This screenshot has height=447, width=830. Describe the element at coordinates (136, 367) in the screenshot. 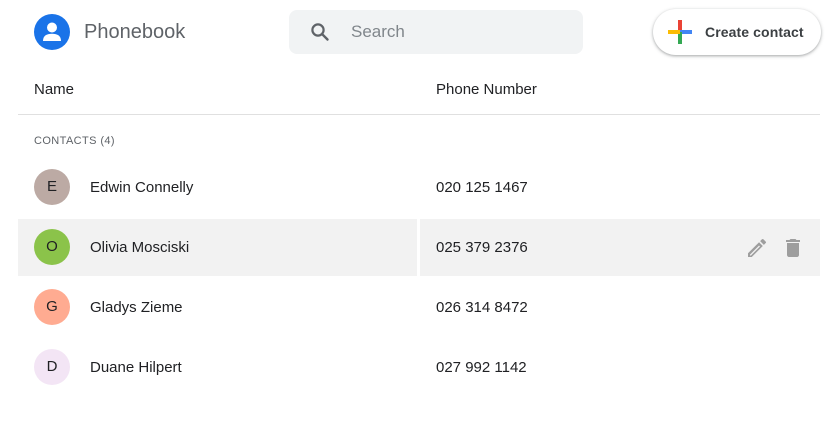

I see `contact-name: Duane Hilpert` at that location.